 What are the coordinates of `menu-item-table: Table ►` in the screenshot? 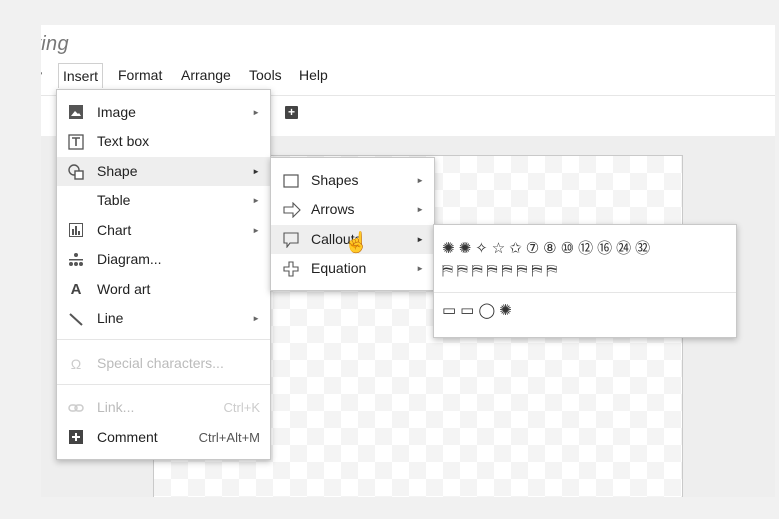 It's located at (163, 200).